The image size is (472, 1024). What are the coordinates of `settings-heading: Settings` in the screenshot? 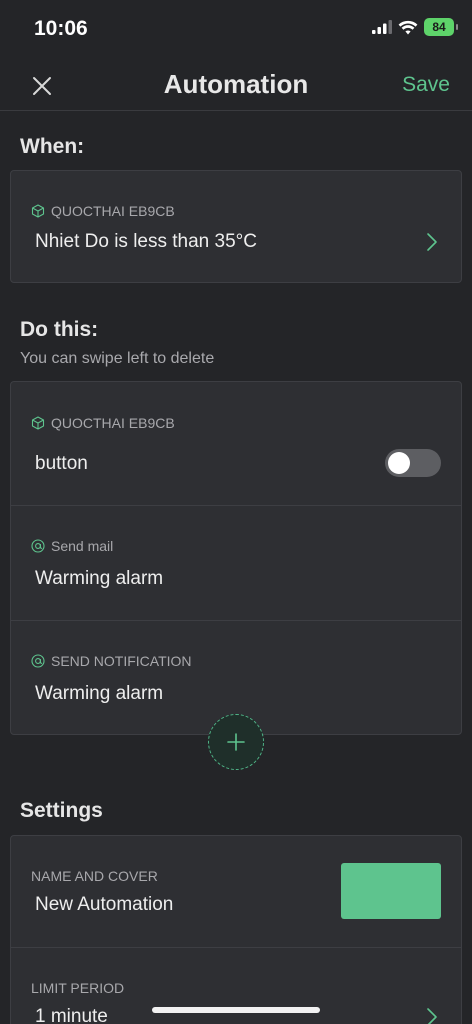 It's located at (61, 810).